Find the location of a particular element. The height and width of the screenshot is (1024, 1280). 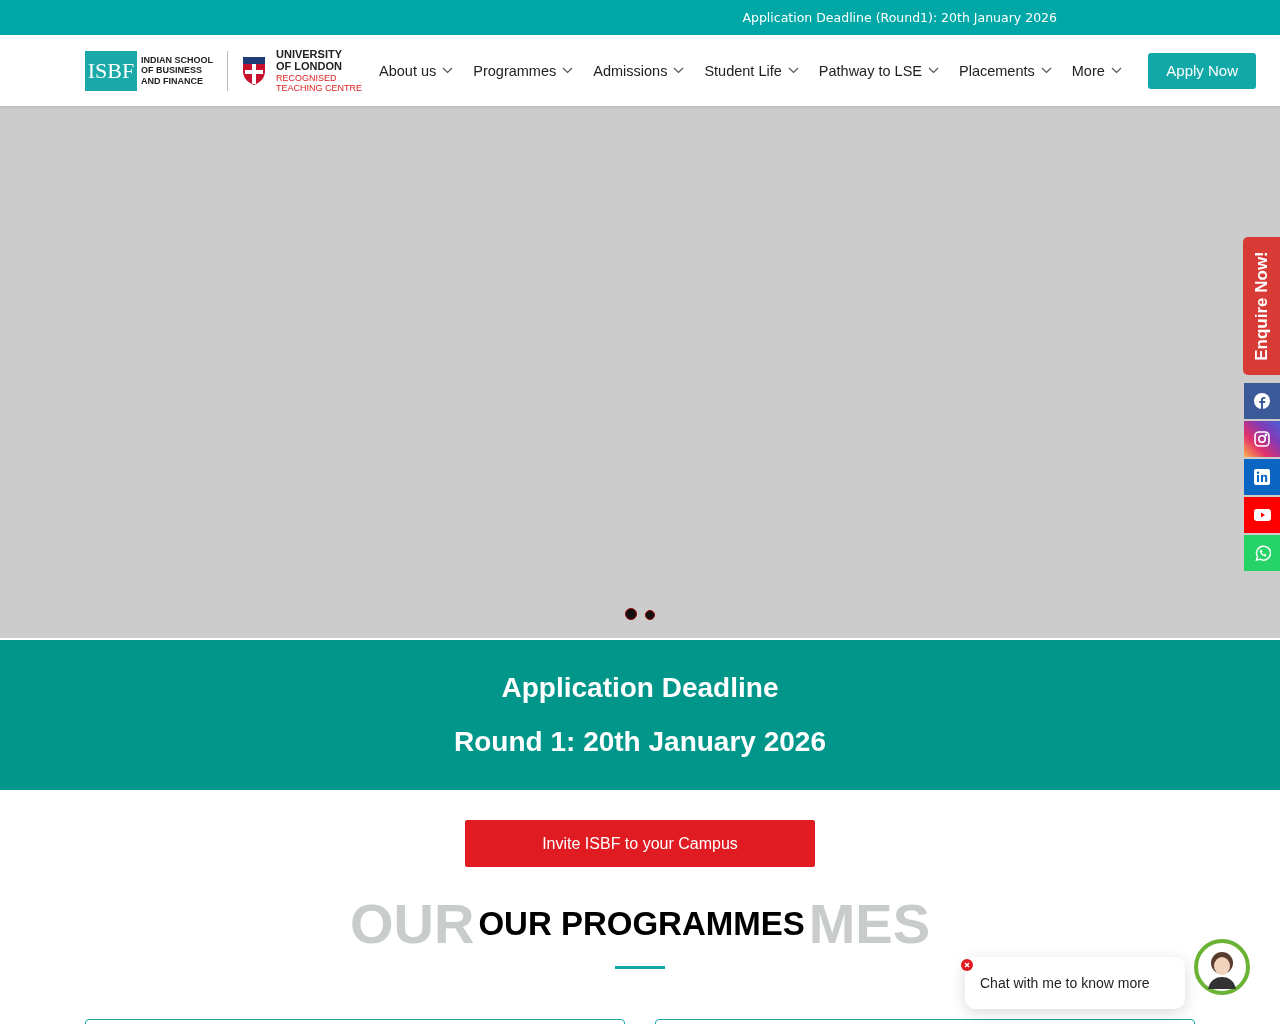

partner-logo-subtext: TEACHING CENTRE is located at coordinates (319, 88).